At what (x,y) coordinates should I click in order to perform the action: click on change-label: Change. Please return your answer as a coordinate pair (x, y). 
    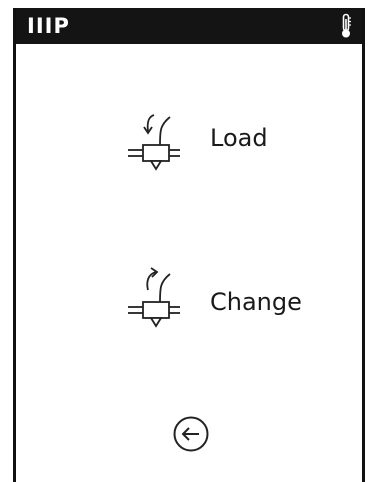
    Looking at the image, I should click on (256, 302).